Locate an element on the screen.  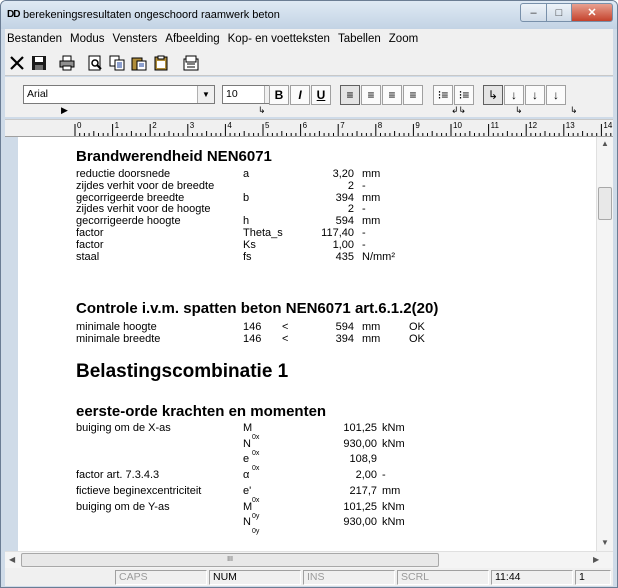
page-setup-icon is located at coordinates (190, 62).